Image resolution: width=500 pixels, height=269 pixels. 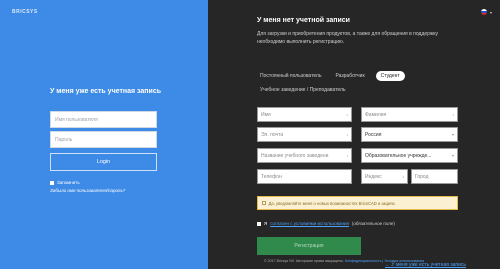 I want to click on phone-field: Телефон, so click(x=304, y=176).